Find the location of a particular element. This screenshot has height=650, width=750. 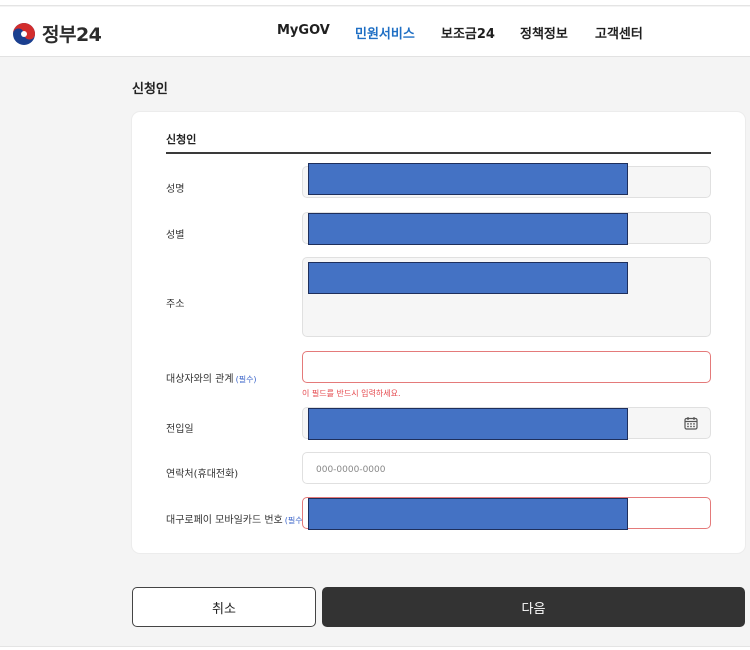

phone-label: 연락처(휴대전화) is located at coordinates (202, 474).